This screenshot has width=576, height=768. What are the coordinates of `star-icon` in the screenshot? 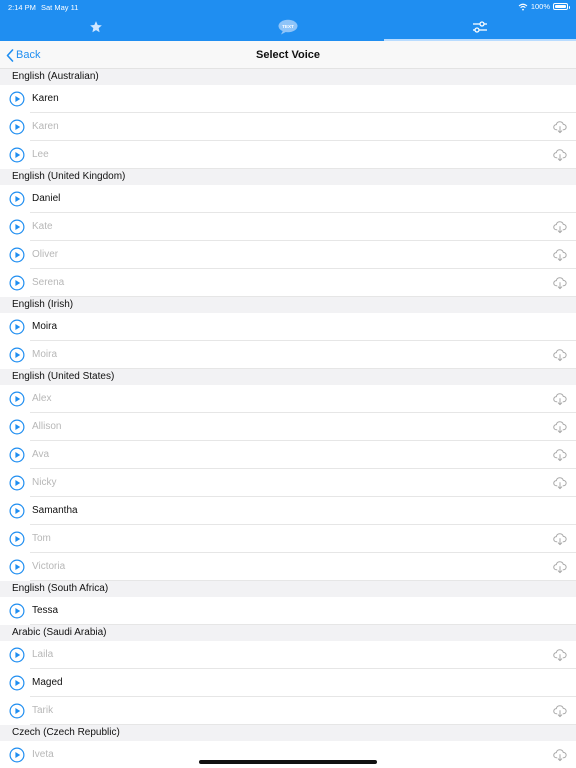 It's located at (96, 27).